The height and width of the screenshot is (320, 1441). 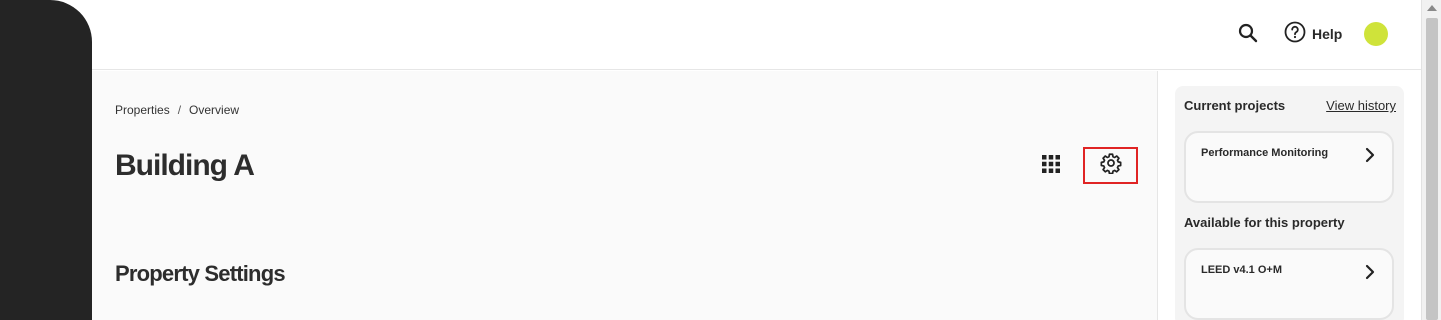 What do you see at coordinates (1051, 164) in the screenshot?
I see `grid-icon` at bounding box center [1051, 164].